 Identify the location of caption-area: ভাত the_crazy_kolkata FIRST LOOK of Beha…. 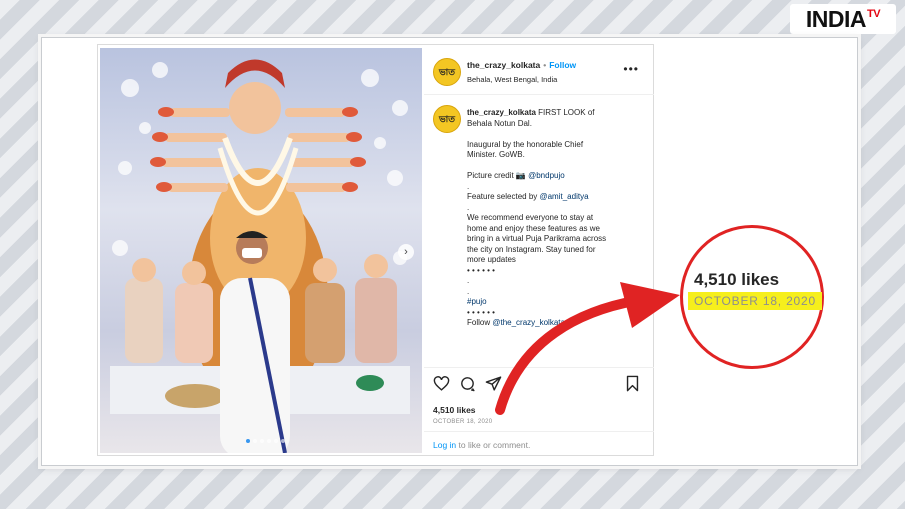
(539, 231).